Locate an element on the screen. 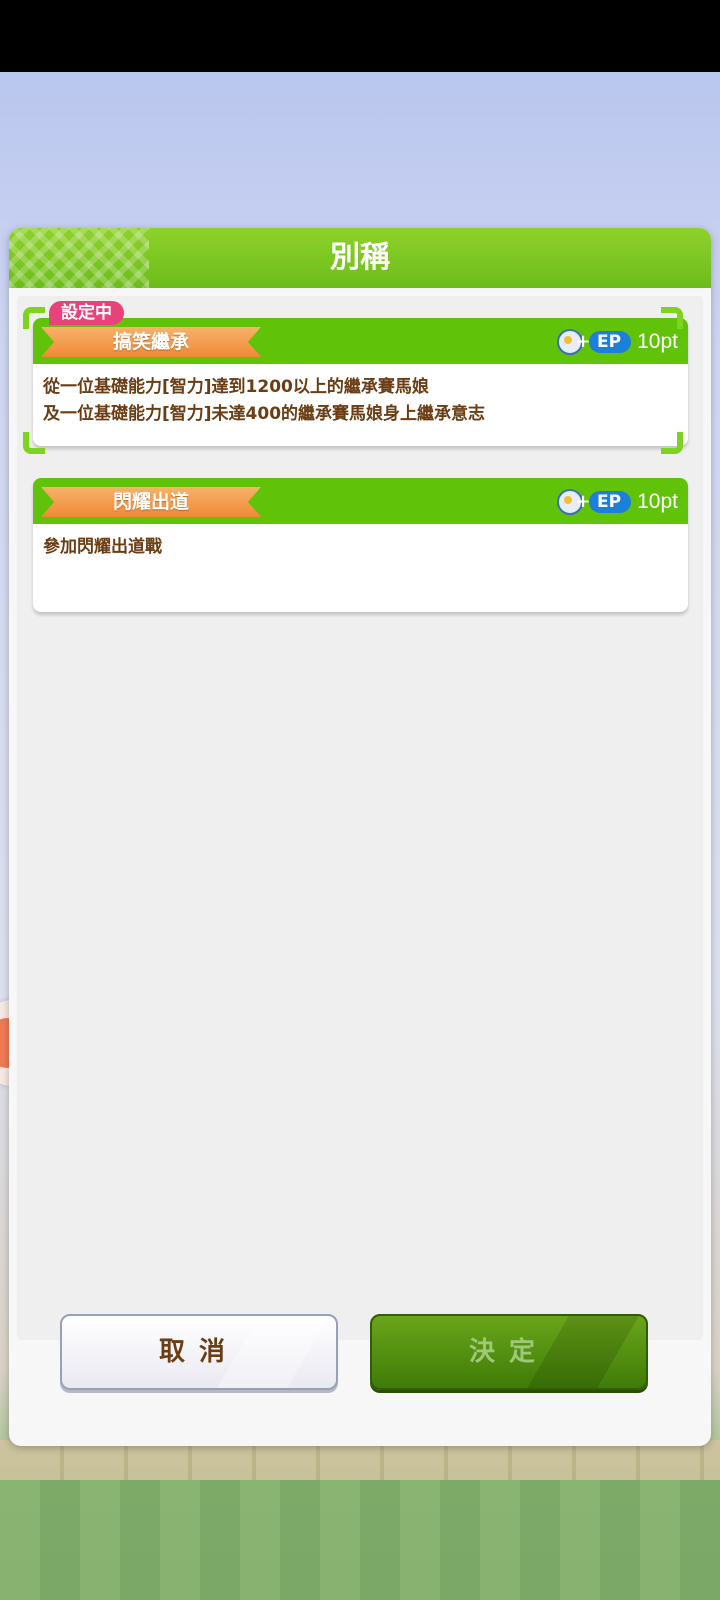 The width and height of the screenshot is (720, 1600). card-header: 閃耀出道 + EP 10pt is located at coordinates (360, 501).